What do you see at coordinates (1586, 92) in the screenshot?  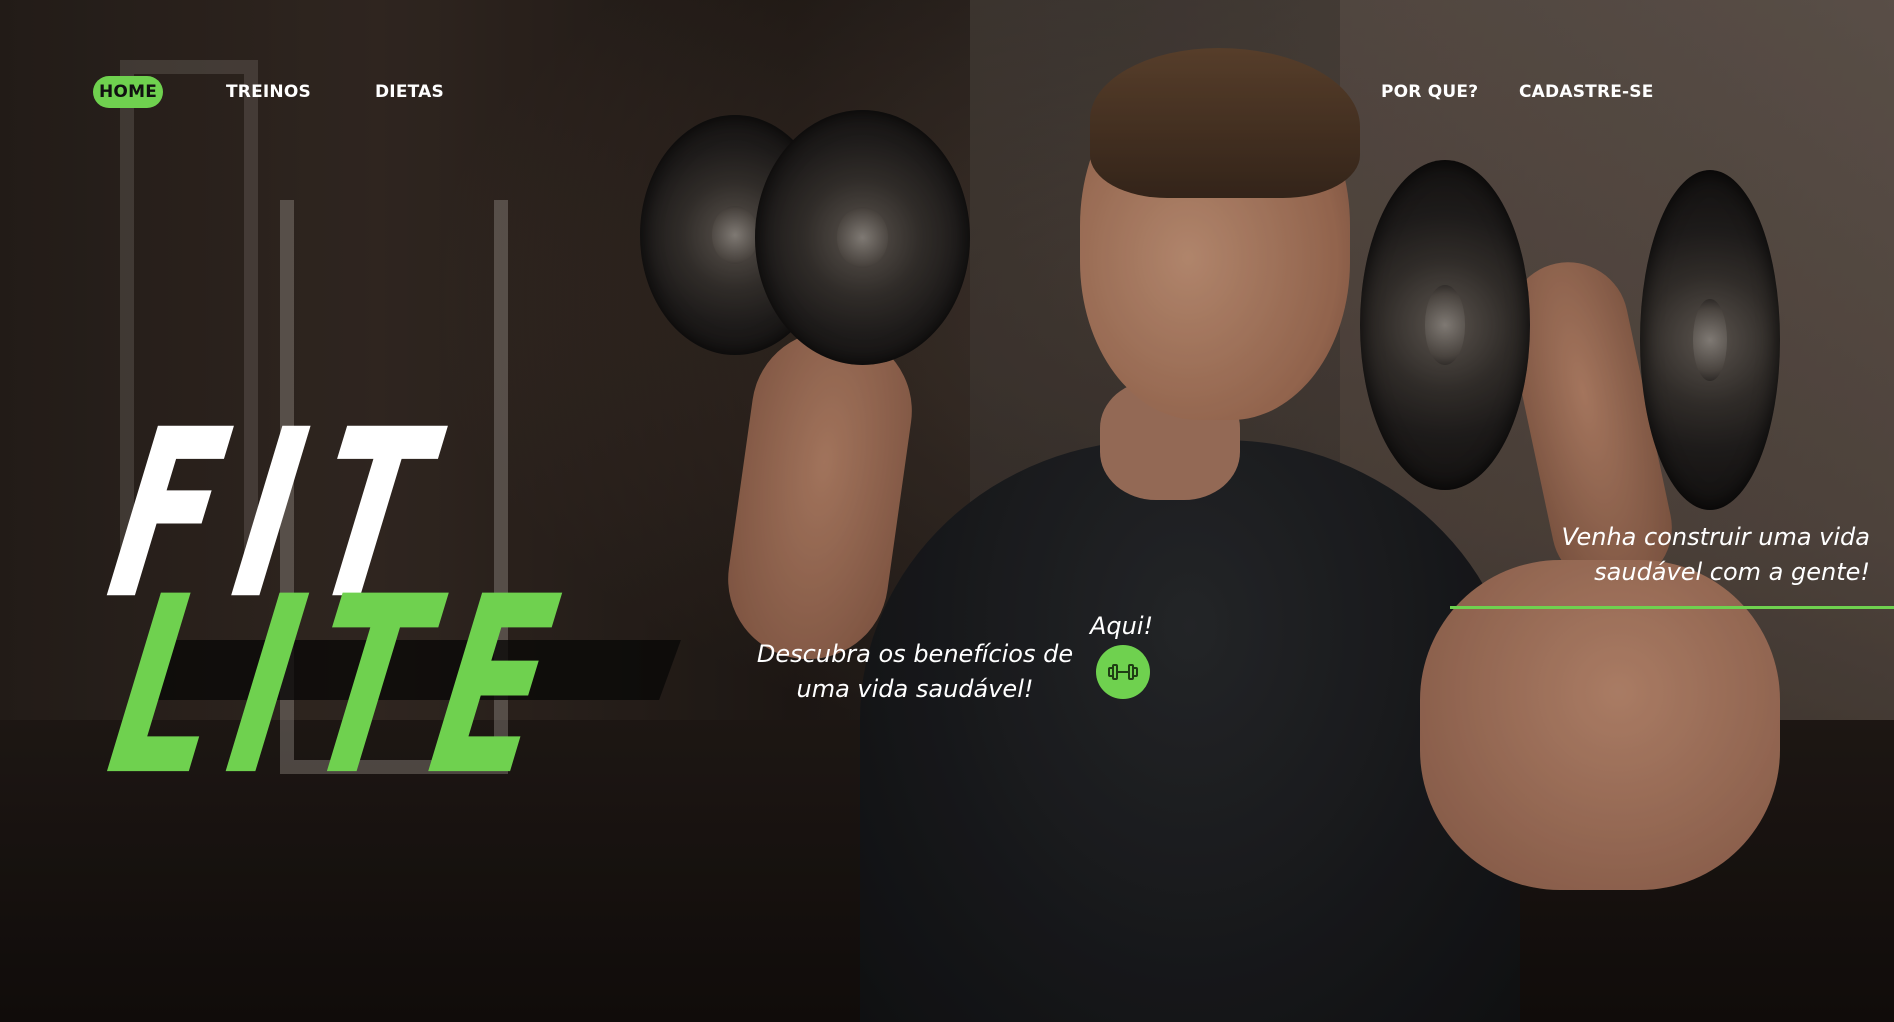 I see `nav-cadastre-se-link: CADASTRE-SE` at bounding box center [1586, 92].